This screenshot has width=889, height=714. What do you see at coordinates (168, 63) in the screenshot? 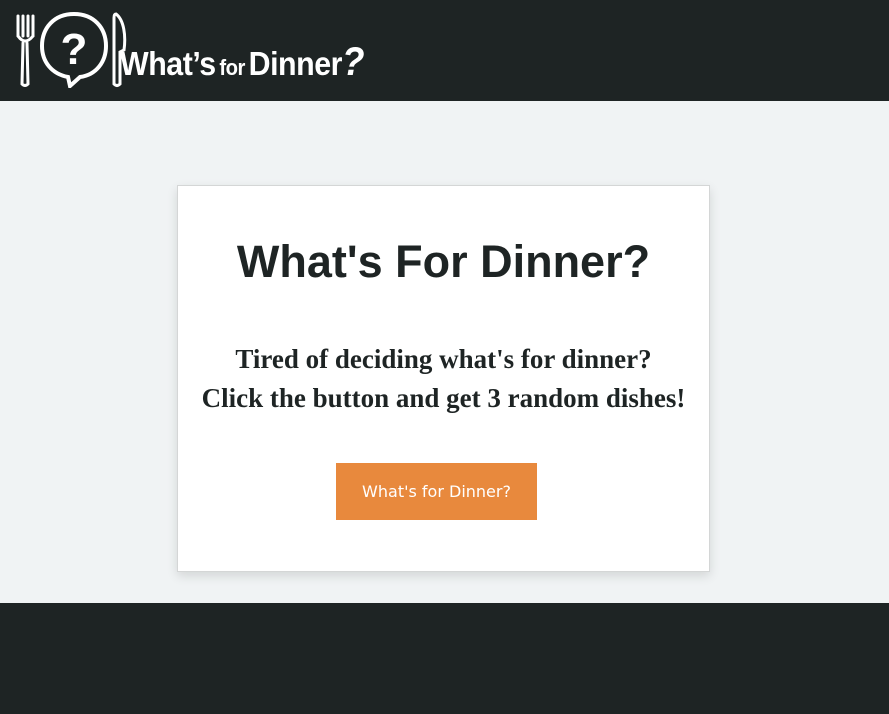
I see `logo-word-whats: What’s` at bounding box center [168, 63].